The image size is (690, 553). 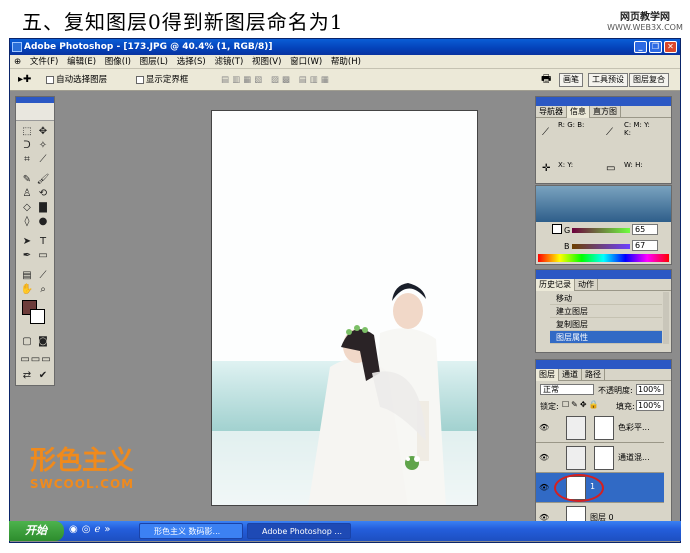 What do you see at coordinates (43, 255) in the screenshot?
I see `shape-tool-icon: ▭` at bounding box center [43, 255].